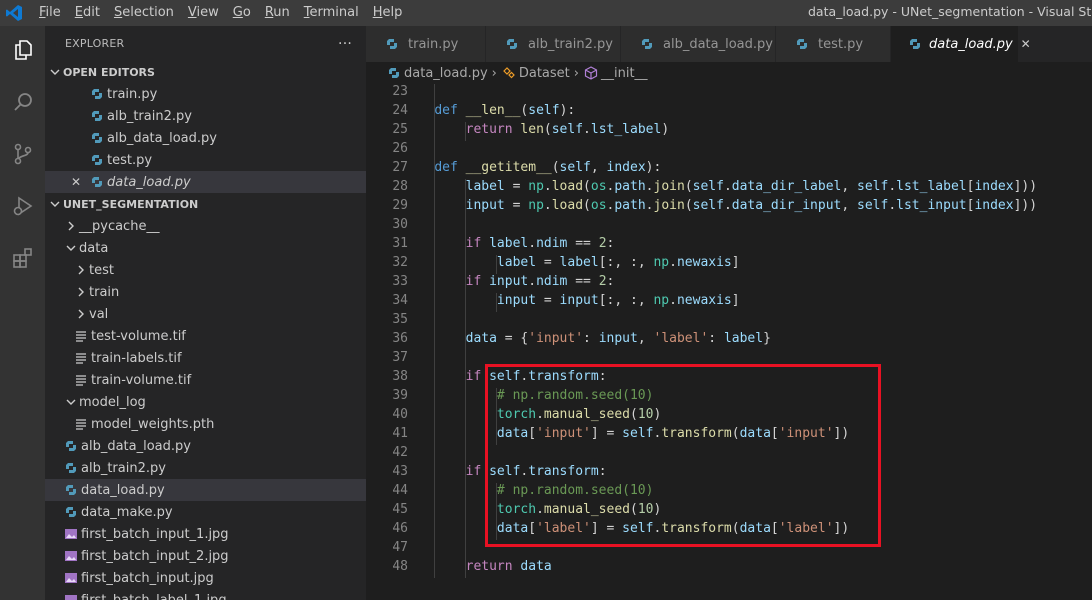 The width and height of the screenshot is (1092, 600). Describe the element at coordinates (205, 336) in the screenshot. I see `tree-file: test-volume.tif` at that location.